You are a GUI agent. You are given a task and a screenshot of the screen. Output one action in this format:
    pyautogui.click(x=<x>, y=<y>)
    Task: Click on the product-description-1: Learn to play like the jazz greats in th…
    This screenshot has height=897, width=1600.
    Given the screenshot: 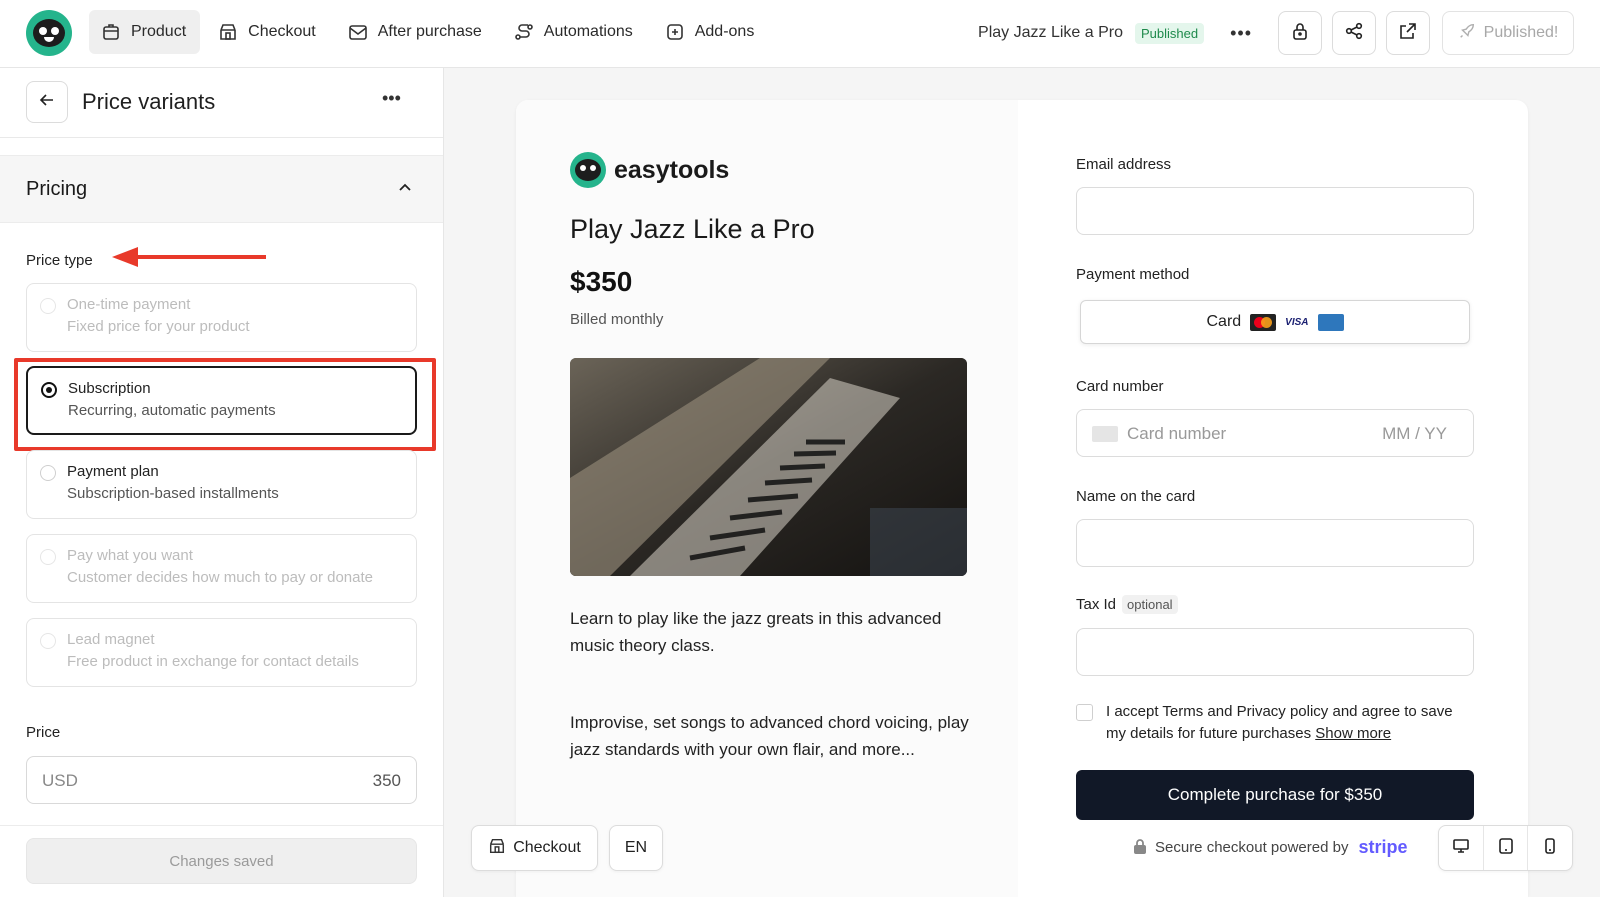 What is the action you would take?
    pyautogui.click(x=756, y=632)
    